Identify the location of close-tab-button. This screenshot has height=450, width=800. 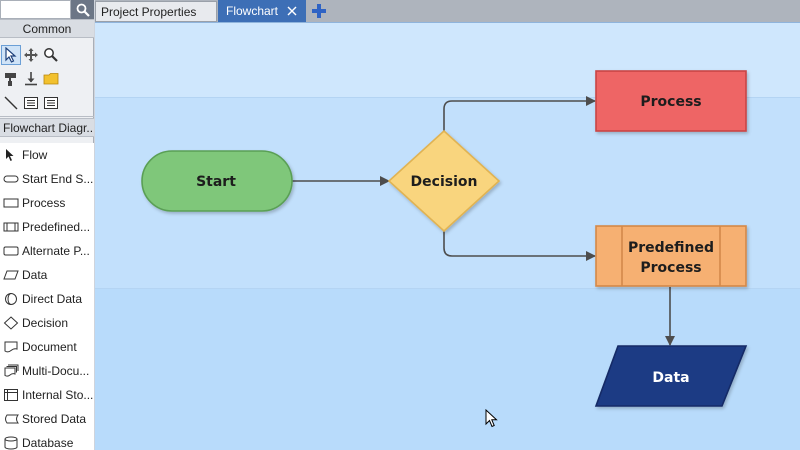
(292, 11).